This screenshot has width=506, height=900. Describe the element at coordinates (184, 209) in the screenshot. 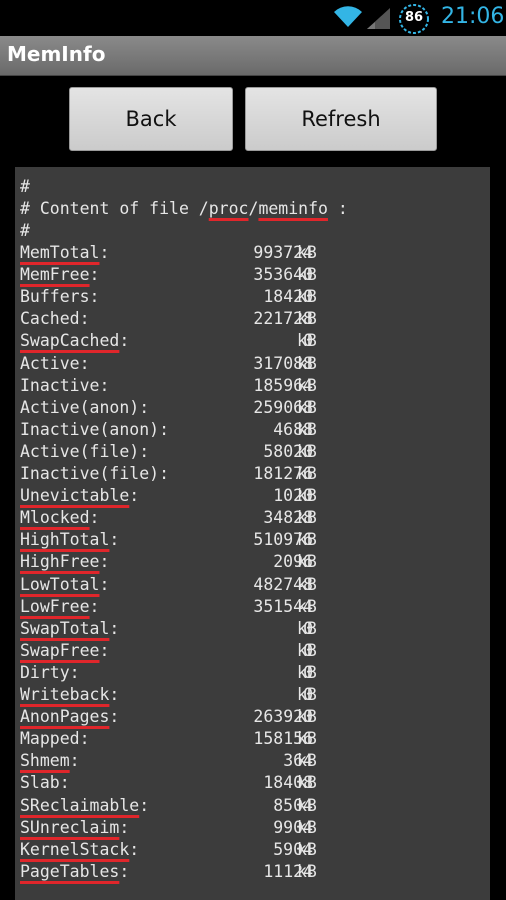

I see `header-line: # Content of file /proc/meminfo :` at that location.